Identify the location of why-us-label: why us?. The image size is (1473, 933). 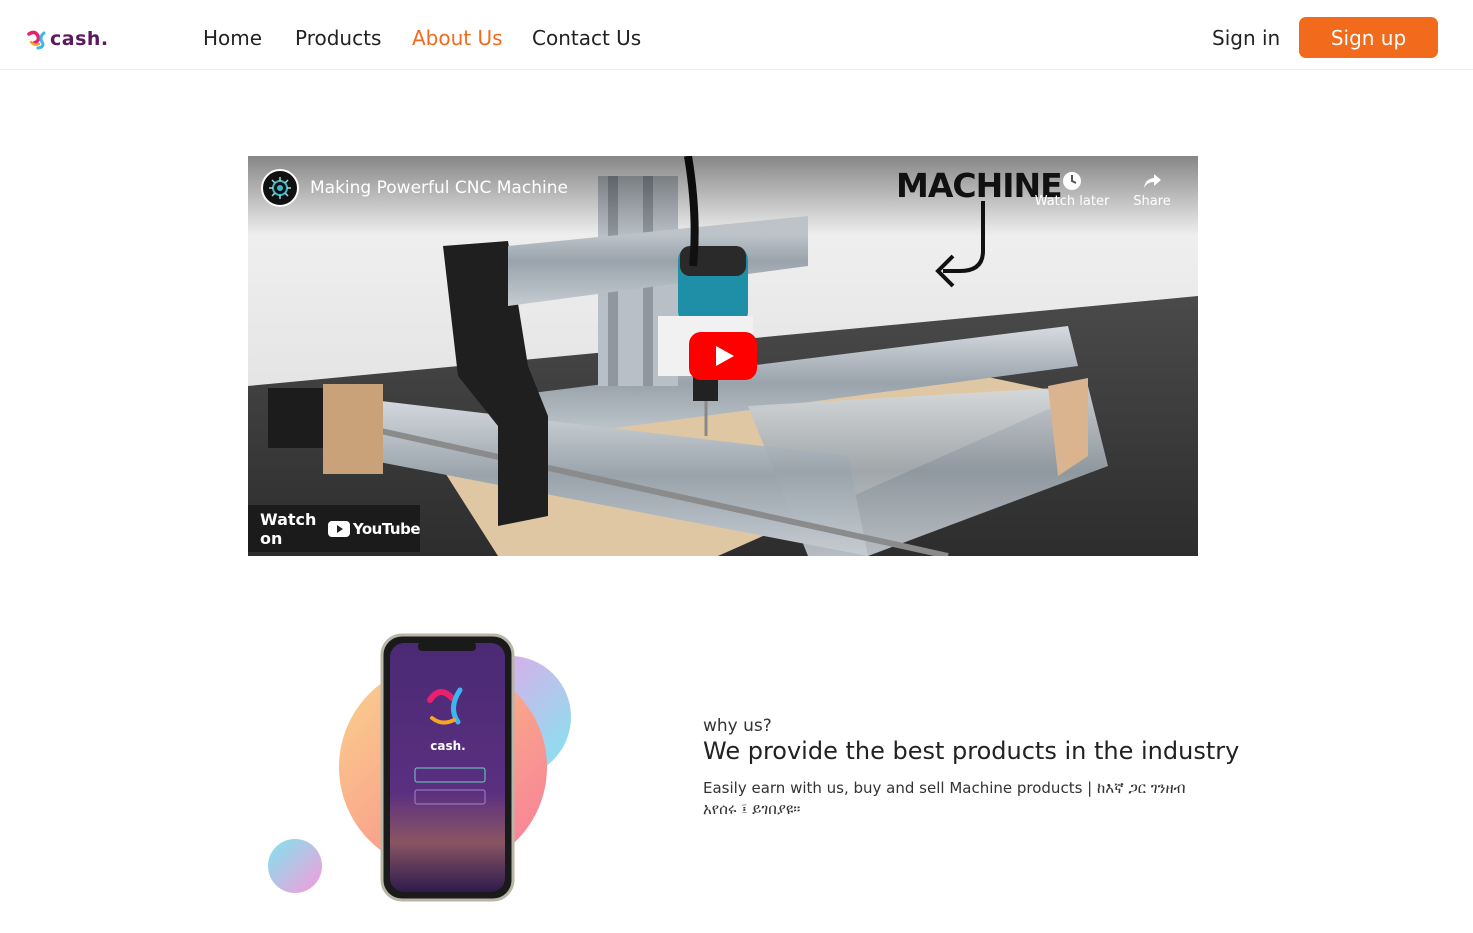
(737, 726).